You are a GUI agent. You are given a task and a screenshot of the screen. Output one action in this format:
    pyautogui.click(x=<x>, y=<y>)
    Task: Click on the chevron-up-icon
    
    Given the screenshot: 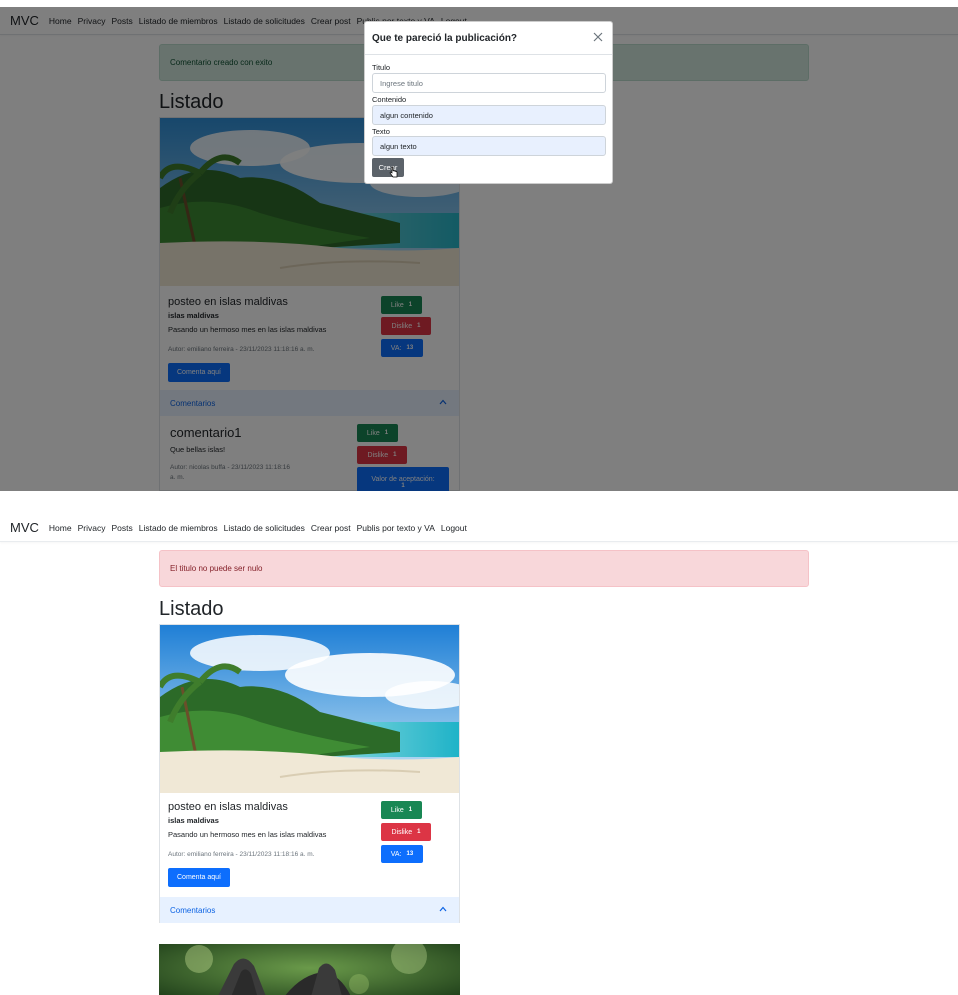 What is the action you would take?
    pyautogui.click(x=443, y=909)
    